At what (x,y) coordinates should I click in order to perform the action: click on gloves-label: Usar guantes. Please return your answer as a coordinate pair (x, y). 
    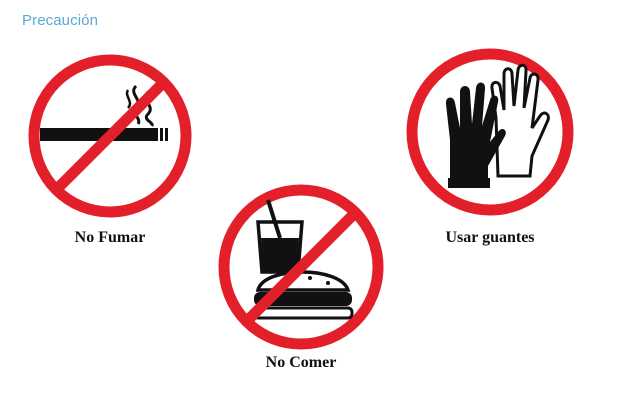
    Looking at the image, I should click on (490, 237).